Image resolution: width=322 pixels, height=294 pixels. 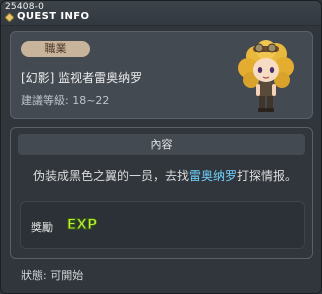 What do you see at coordinates (52, 275) in the screenshot?
I see `quest-status: 狀態: 可開始` at bounding box center [52, 275].